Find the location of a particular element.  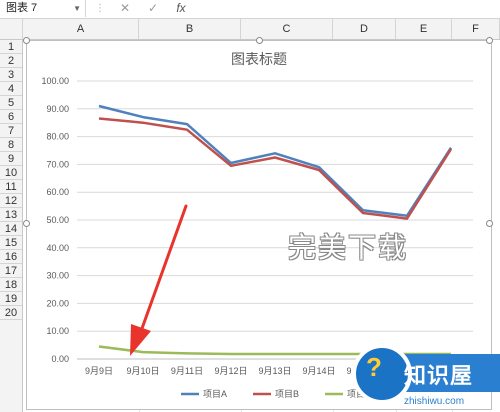

resize-handle-top-right is located at coordinates (489, 40).